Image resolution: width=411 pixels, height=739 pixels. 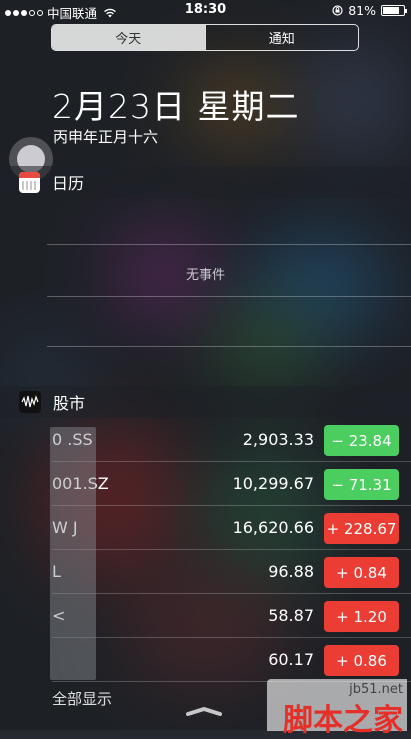 What do you see at coordinates (273, 527) in the screenshot?
I see `stock-price: 16,620.66` at bounding box center [273, 527].